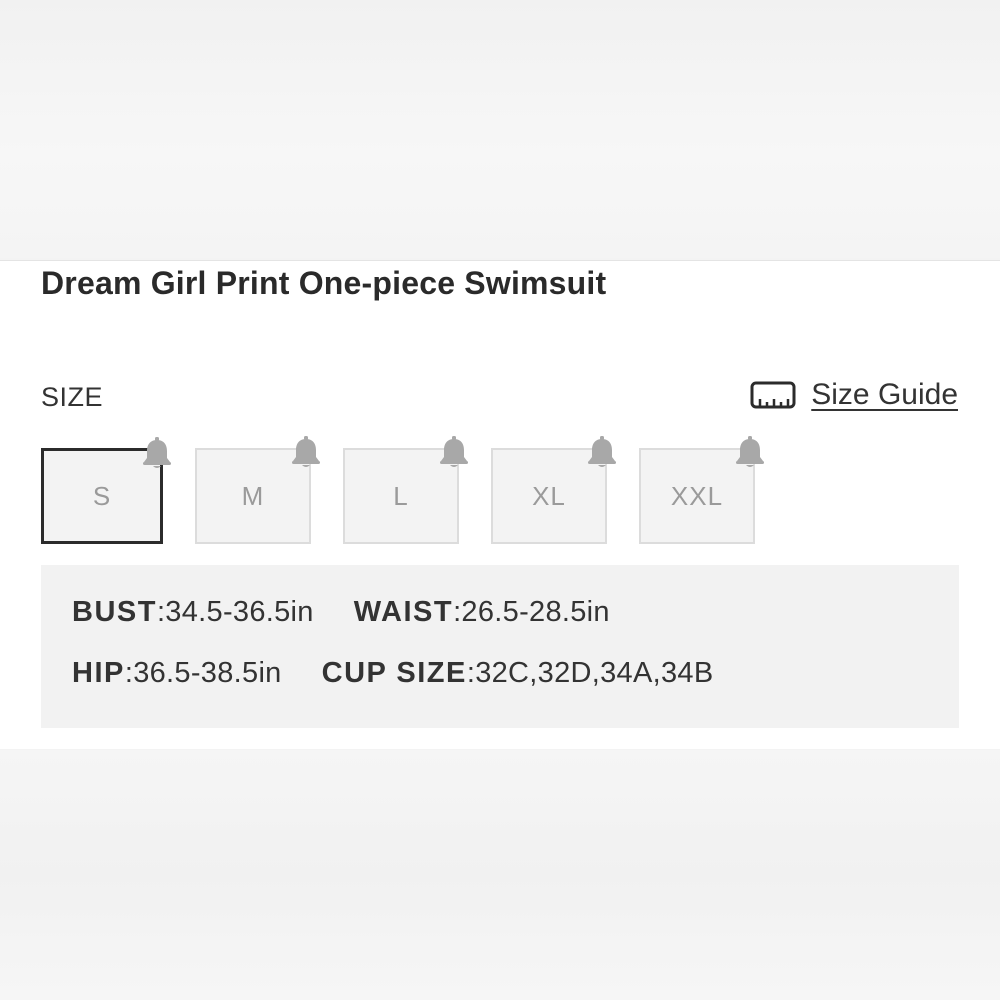  What do you see at coordinates (531, 612) in the screenshot?
I see `waist-value: :26.5-28.5in` at bounding box center [531, 612].